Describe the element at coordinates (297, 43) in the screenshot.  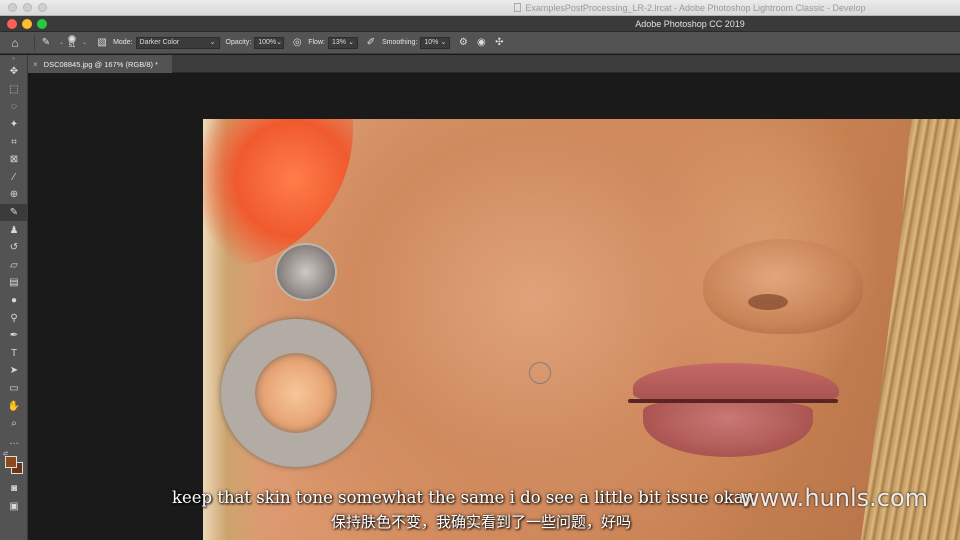
I see `pressure-opacity-icon: ◎` at that location.